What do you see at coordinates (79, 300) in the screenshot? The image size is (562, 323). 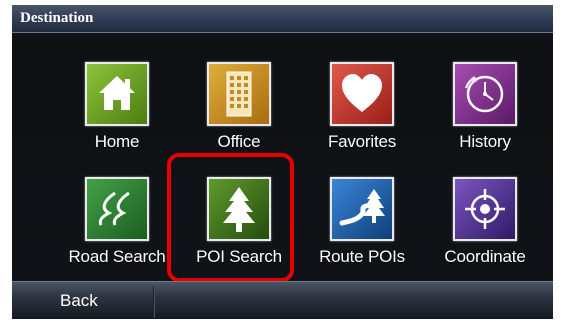 I see `back-label: Back` at bounding box center [79, 300].